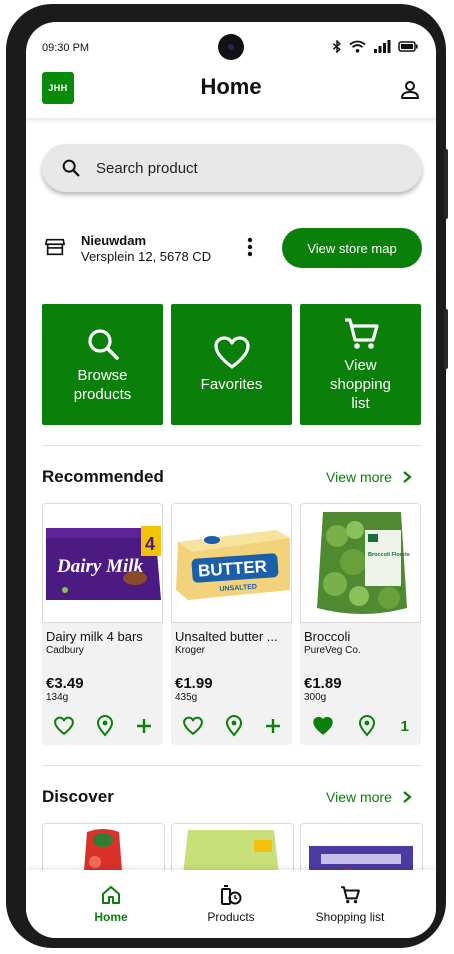 The height and width of the screenshot is (954, 454). I want to click on volume-button, so click(446, 339).